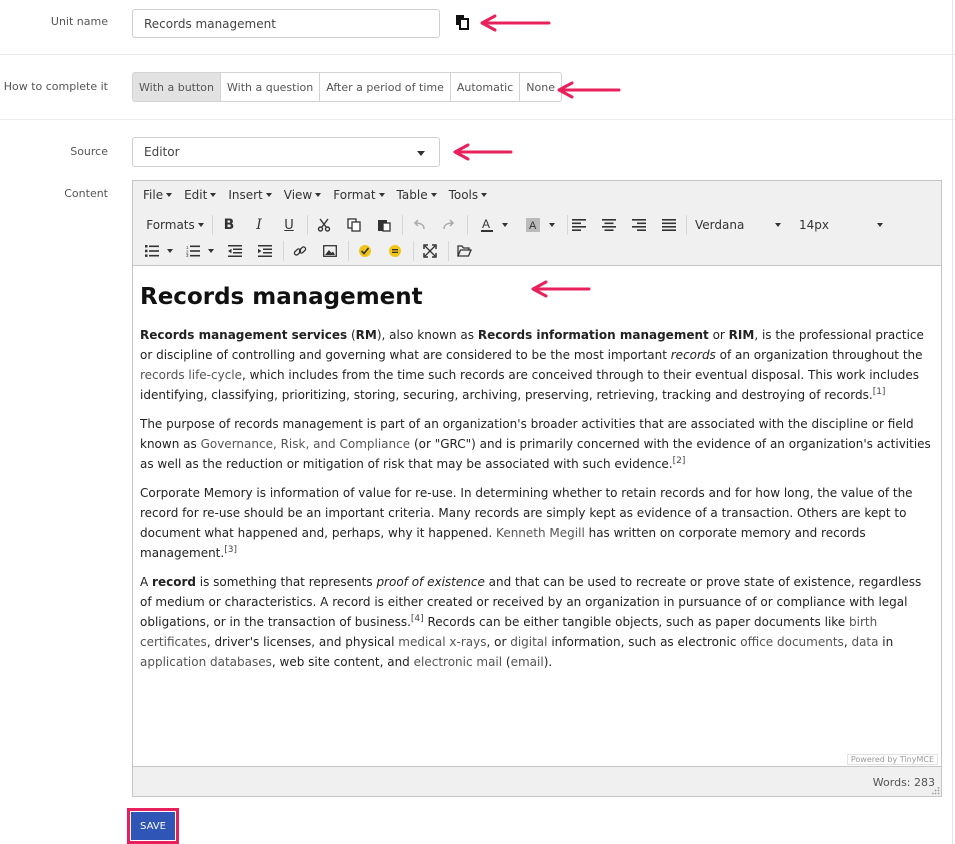 The height and width of the screenshot is (844, 955). I want to click on indent-icon, so click(265, 251).